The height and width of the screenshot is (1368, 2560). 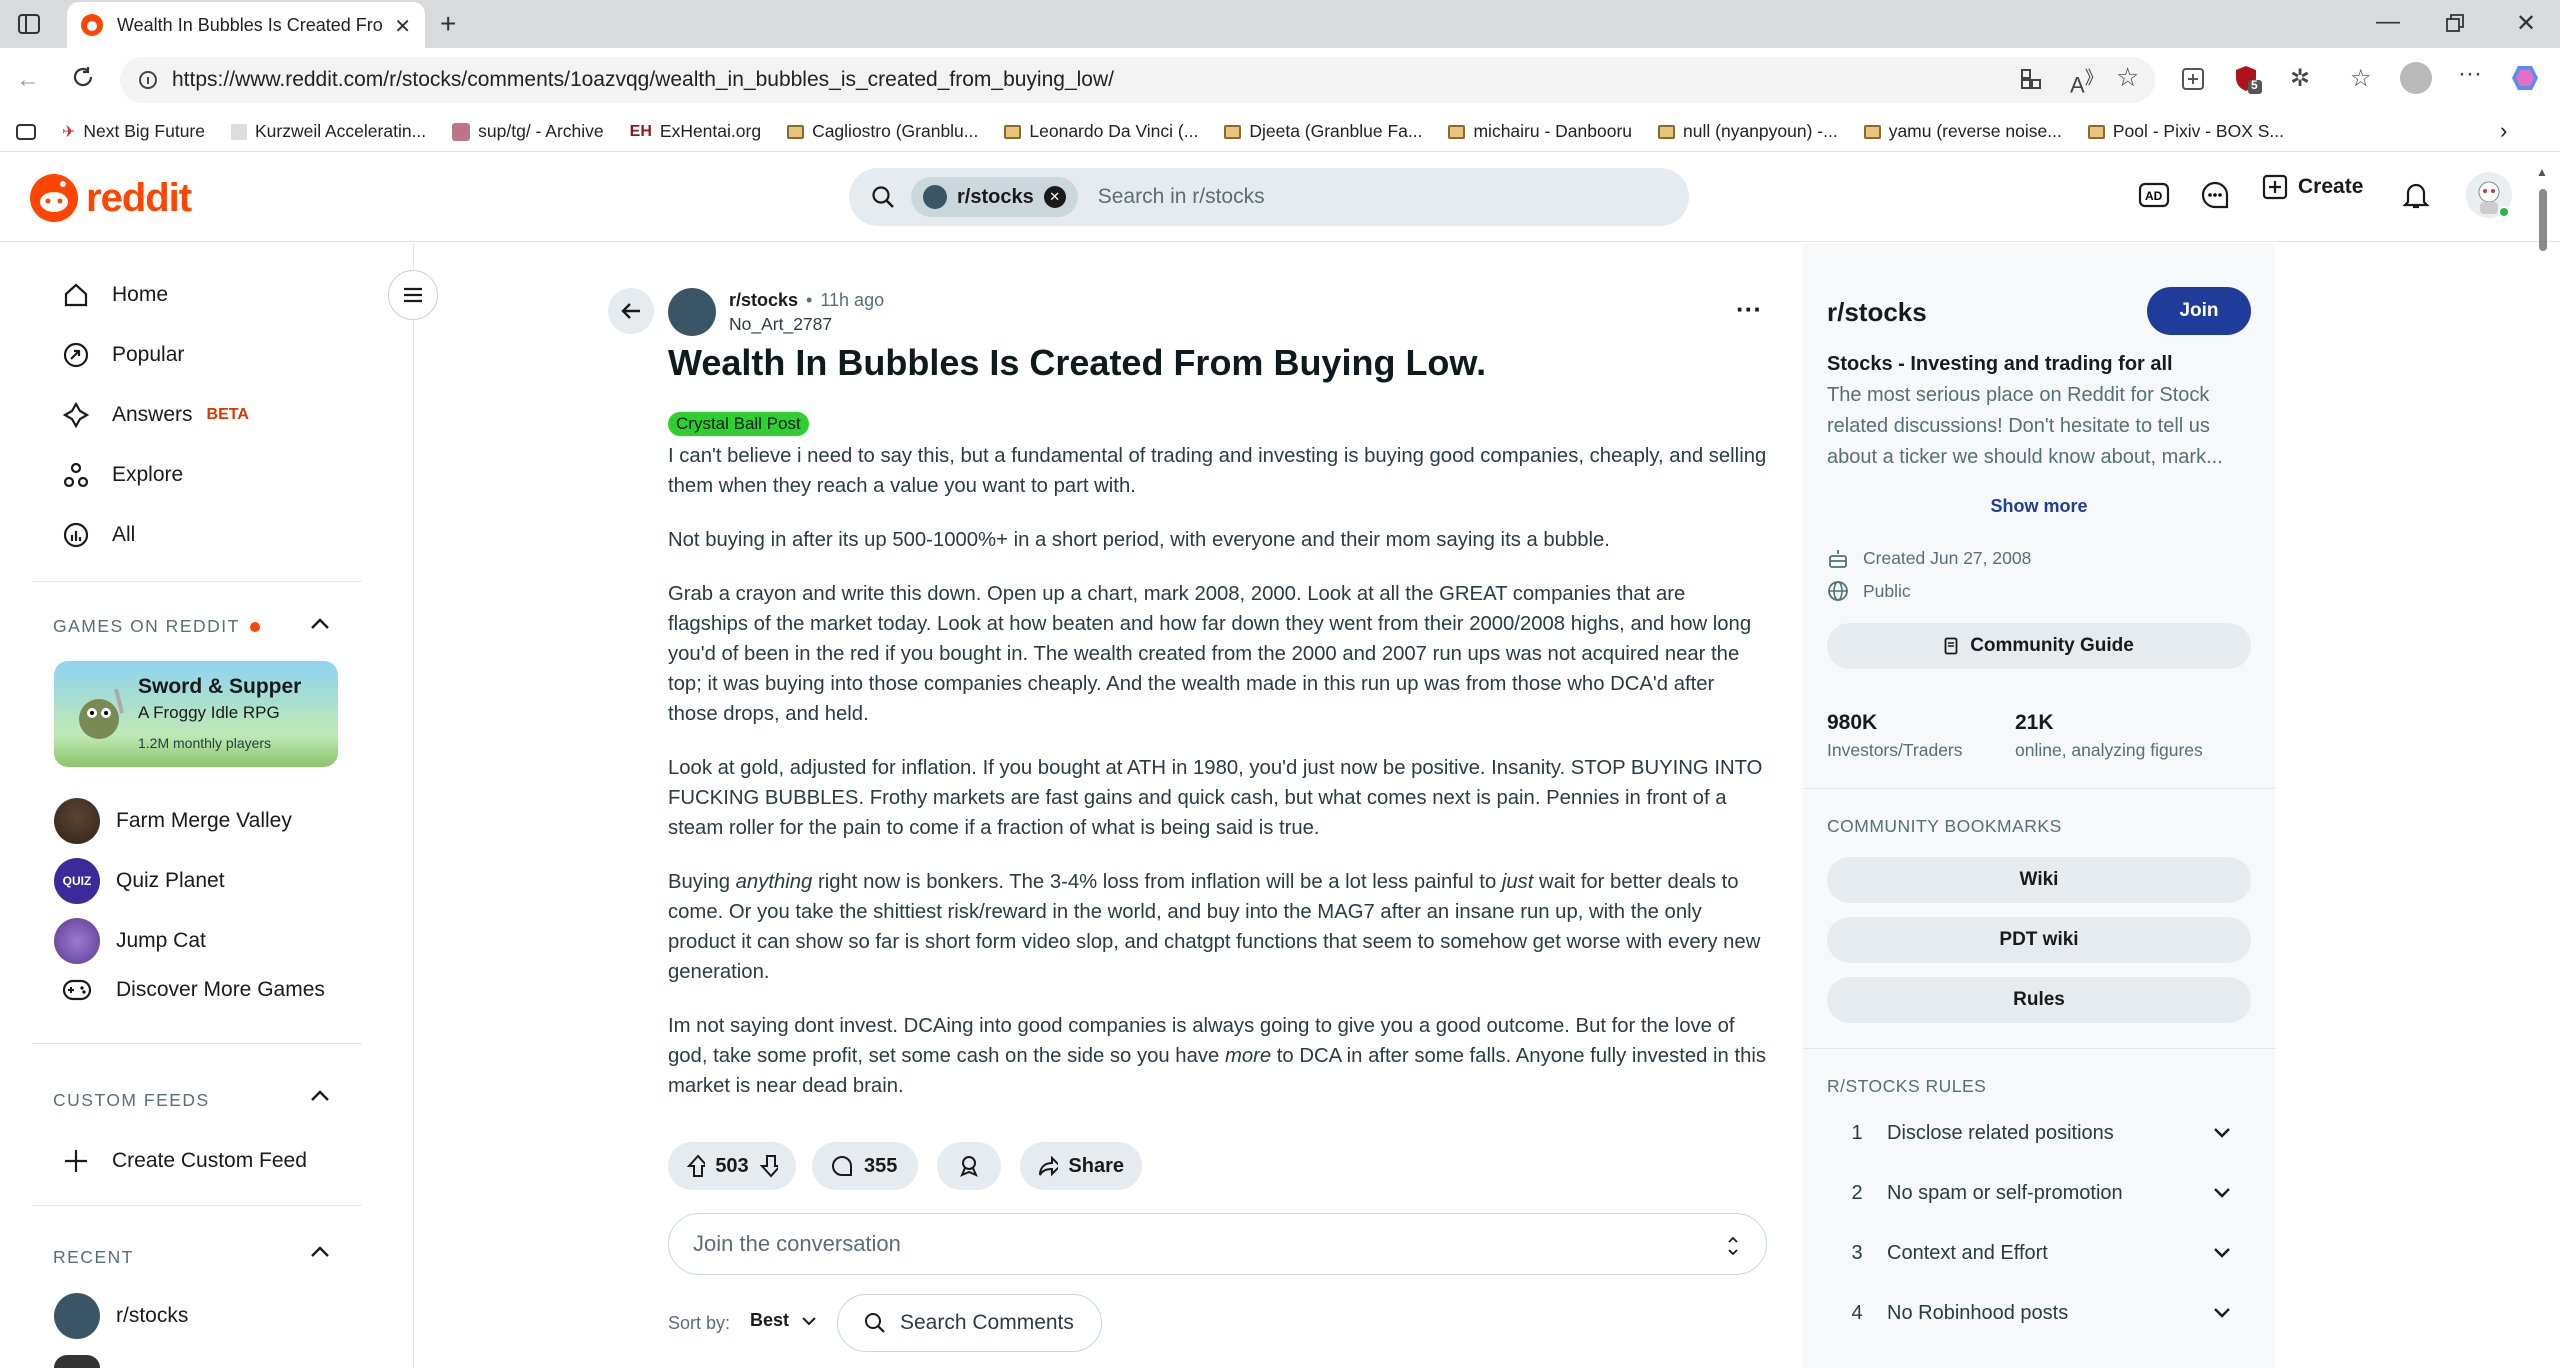 What do you see at coordinates (2199, 311) in the screenshot?
I see `join-button: Join` at bounding box center [2199, 311].